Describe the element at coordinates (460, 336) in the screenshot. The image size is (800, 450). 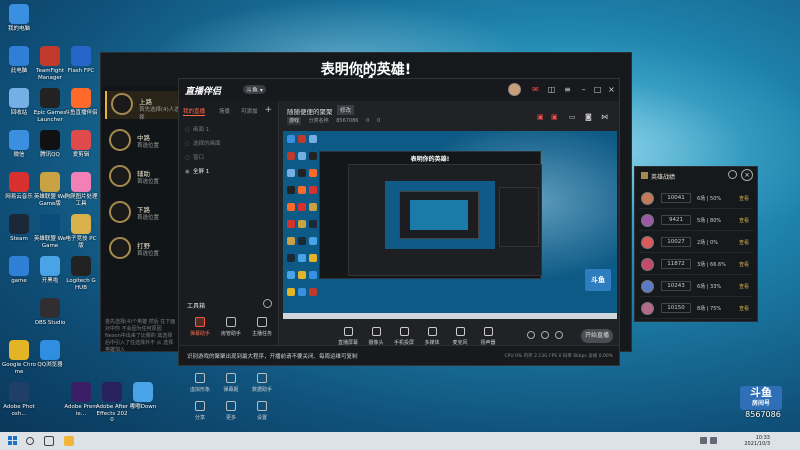
I see `microphone-button: 麦克风` at that location.